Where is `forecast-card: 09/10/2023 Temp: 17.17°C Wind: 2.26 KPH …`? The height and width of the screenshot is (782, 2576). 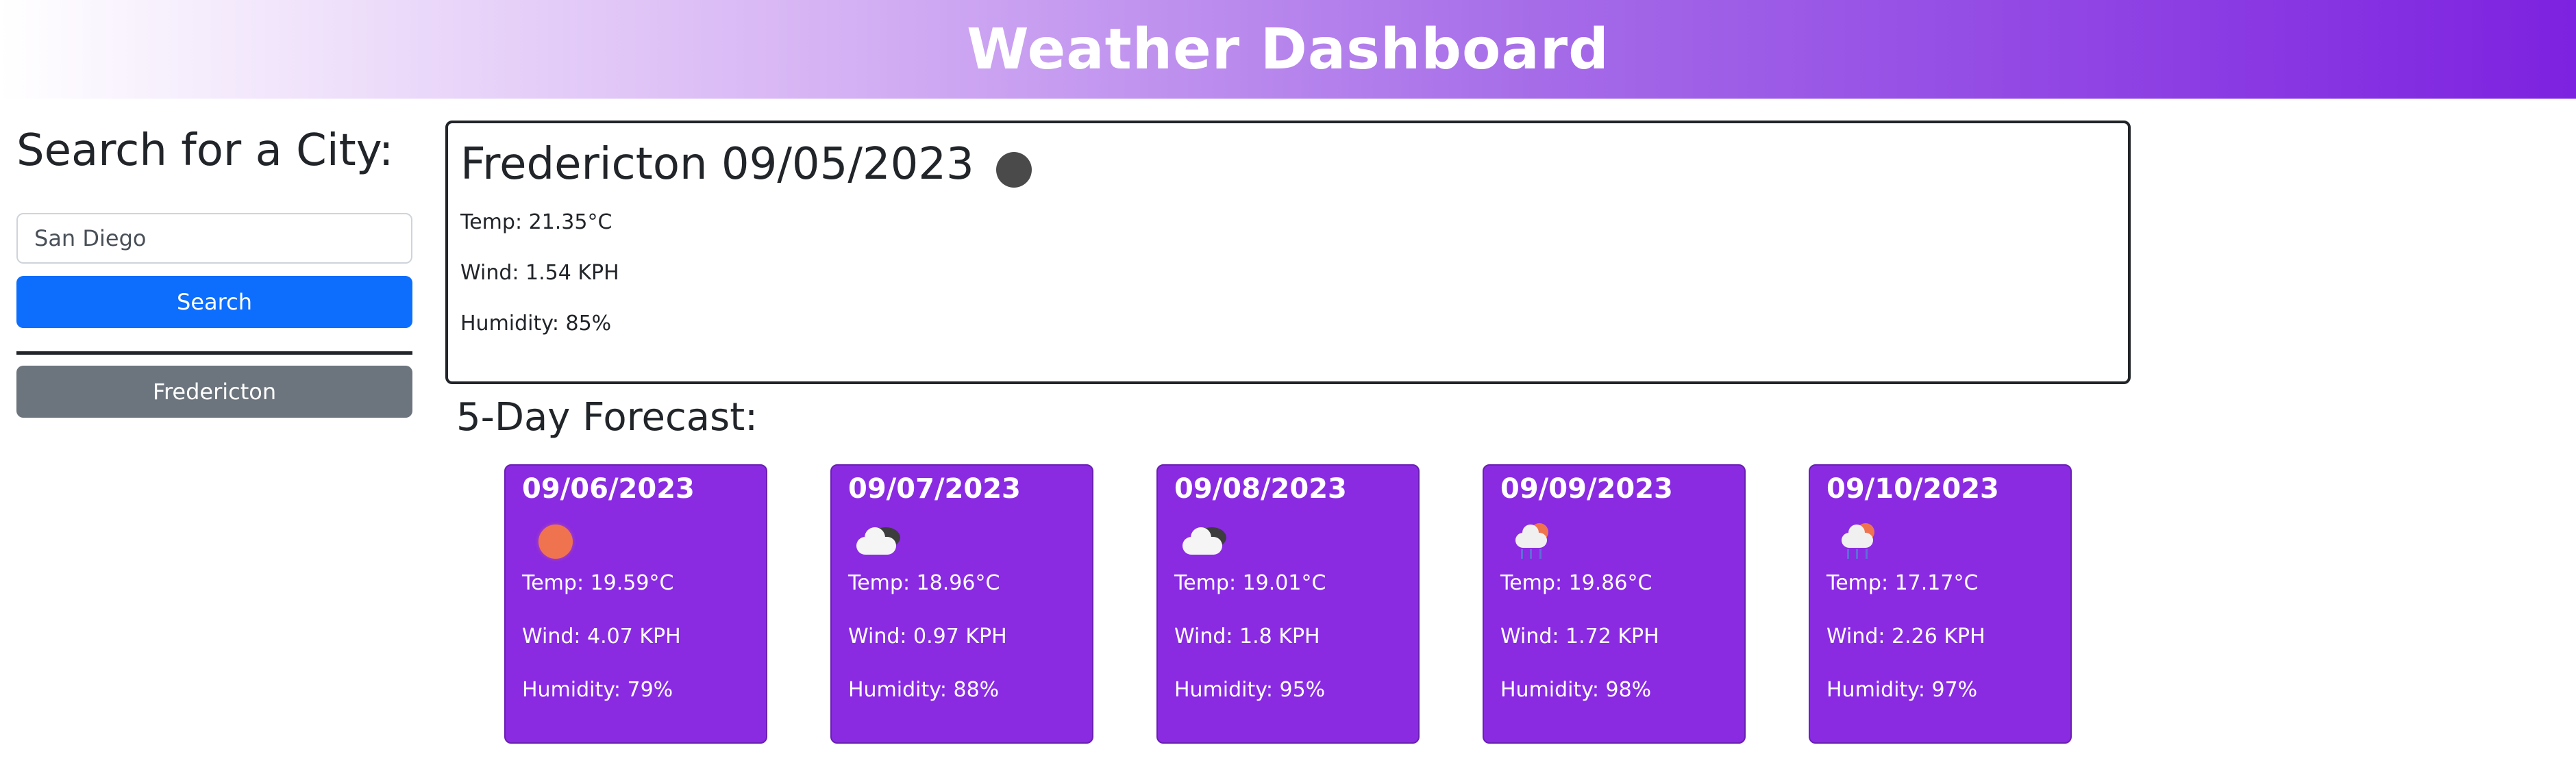
forecast-card: 09/10/2023 Temp: 17.17°C Wind: 2.26 KPH … is located at coordinates (1940, 604).